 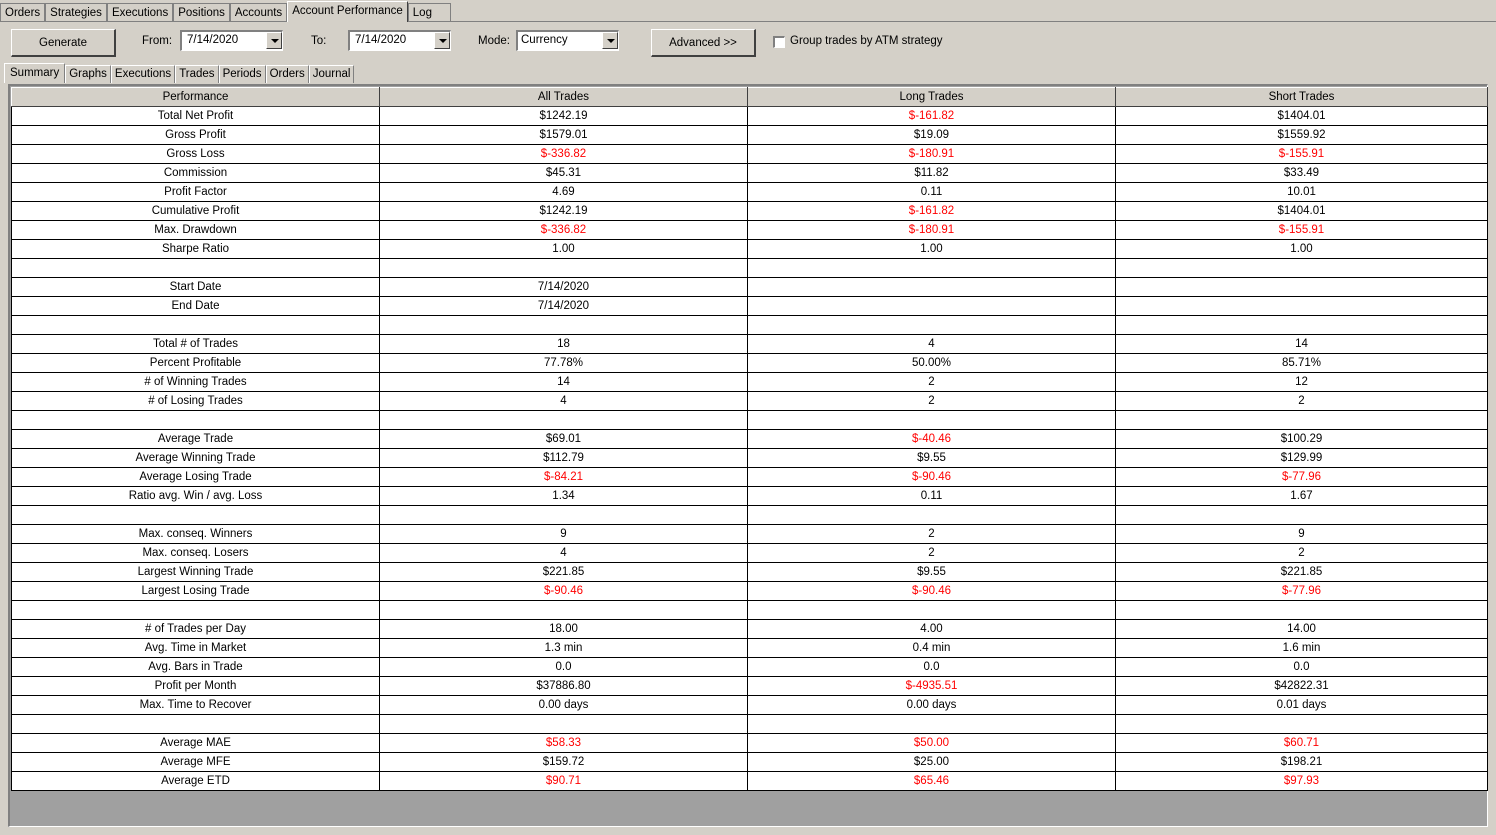 What do you see at coordinates (779, 42) in the screenshot?
I see `group-by-atm-checkbox` at bounding box center [779, 42].